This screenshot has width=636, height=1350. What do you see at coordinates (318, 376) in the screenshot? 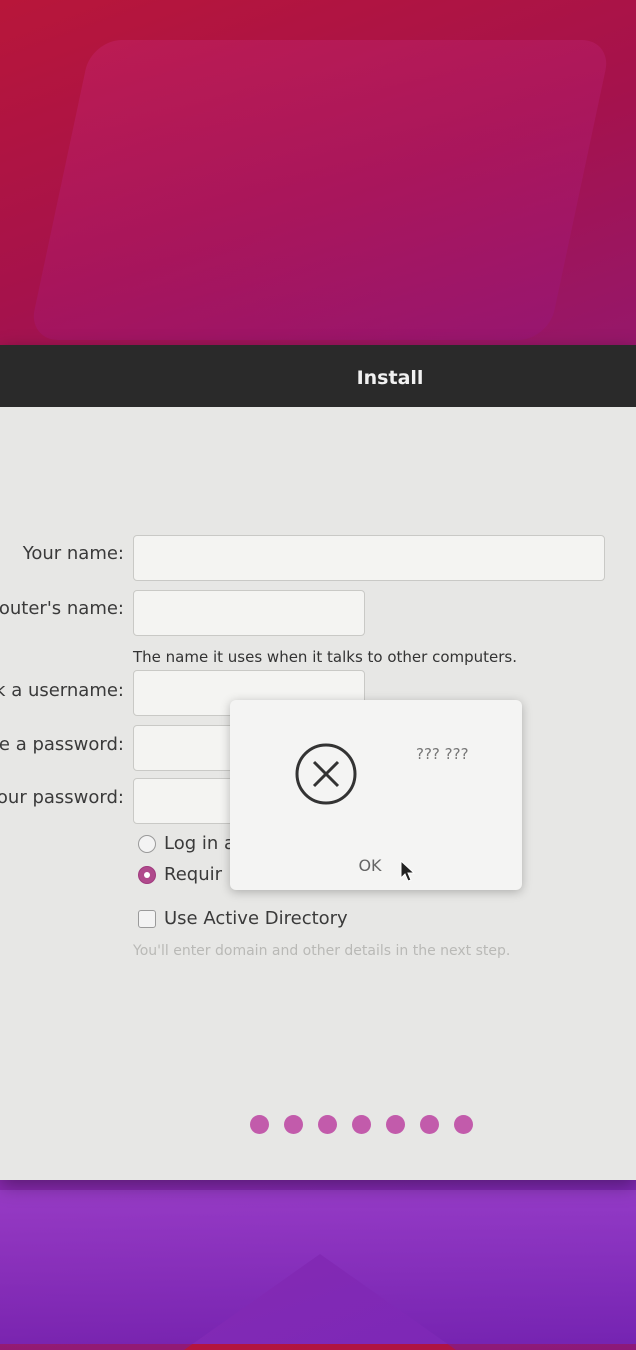
I see `titlebar: Install` at bounding box center [318, 376].